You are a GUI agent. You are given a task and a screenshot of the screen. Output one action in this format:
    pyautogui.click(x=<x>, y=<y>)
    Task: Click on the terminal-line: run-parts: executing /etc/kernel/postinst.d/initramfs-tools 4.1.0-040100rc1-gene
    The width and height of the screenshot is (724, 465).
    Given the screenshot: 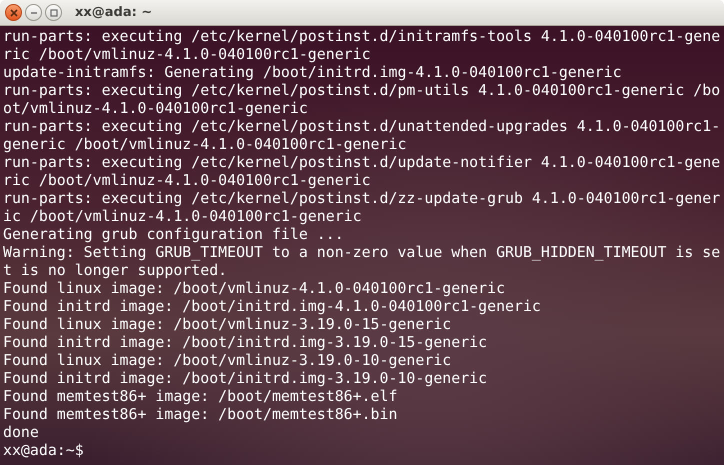 What is the action you would take?
    pyautogui.click(x=362, y=36)
    